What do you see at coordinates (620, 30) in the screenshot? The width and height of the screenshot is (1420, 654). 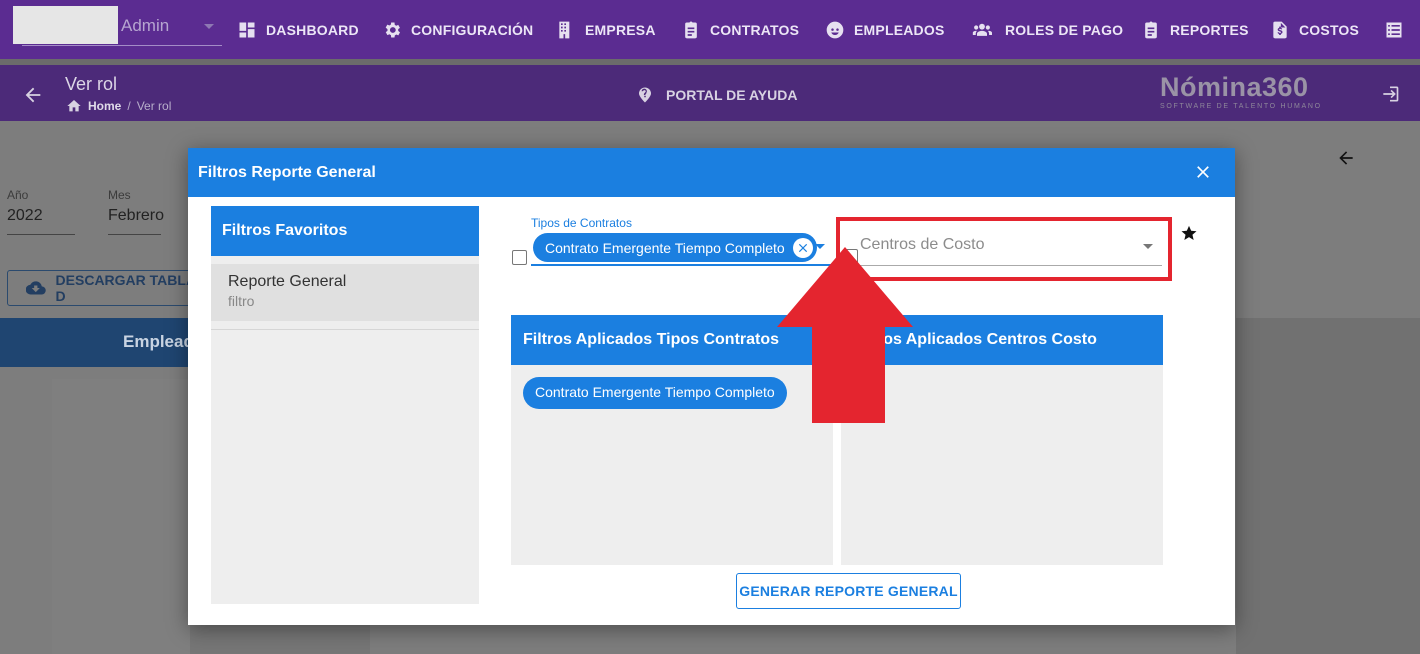 I see `nav-empresa-label: EMPRESA` at bounding box center [620, 30].